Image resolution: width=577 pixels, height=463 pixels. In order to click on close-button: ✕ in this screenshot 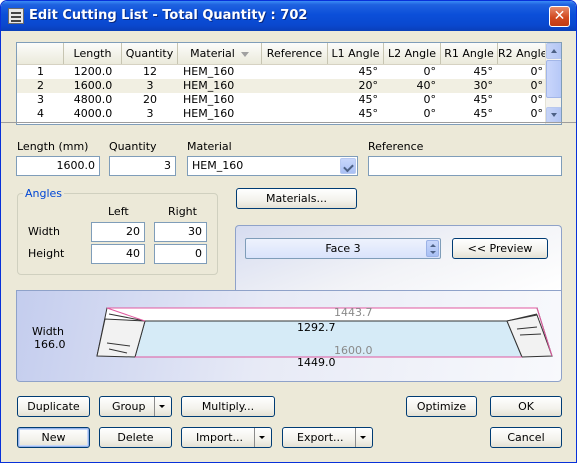, I will do `click(559, 16)`.